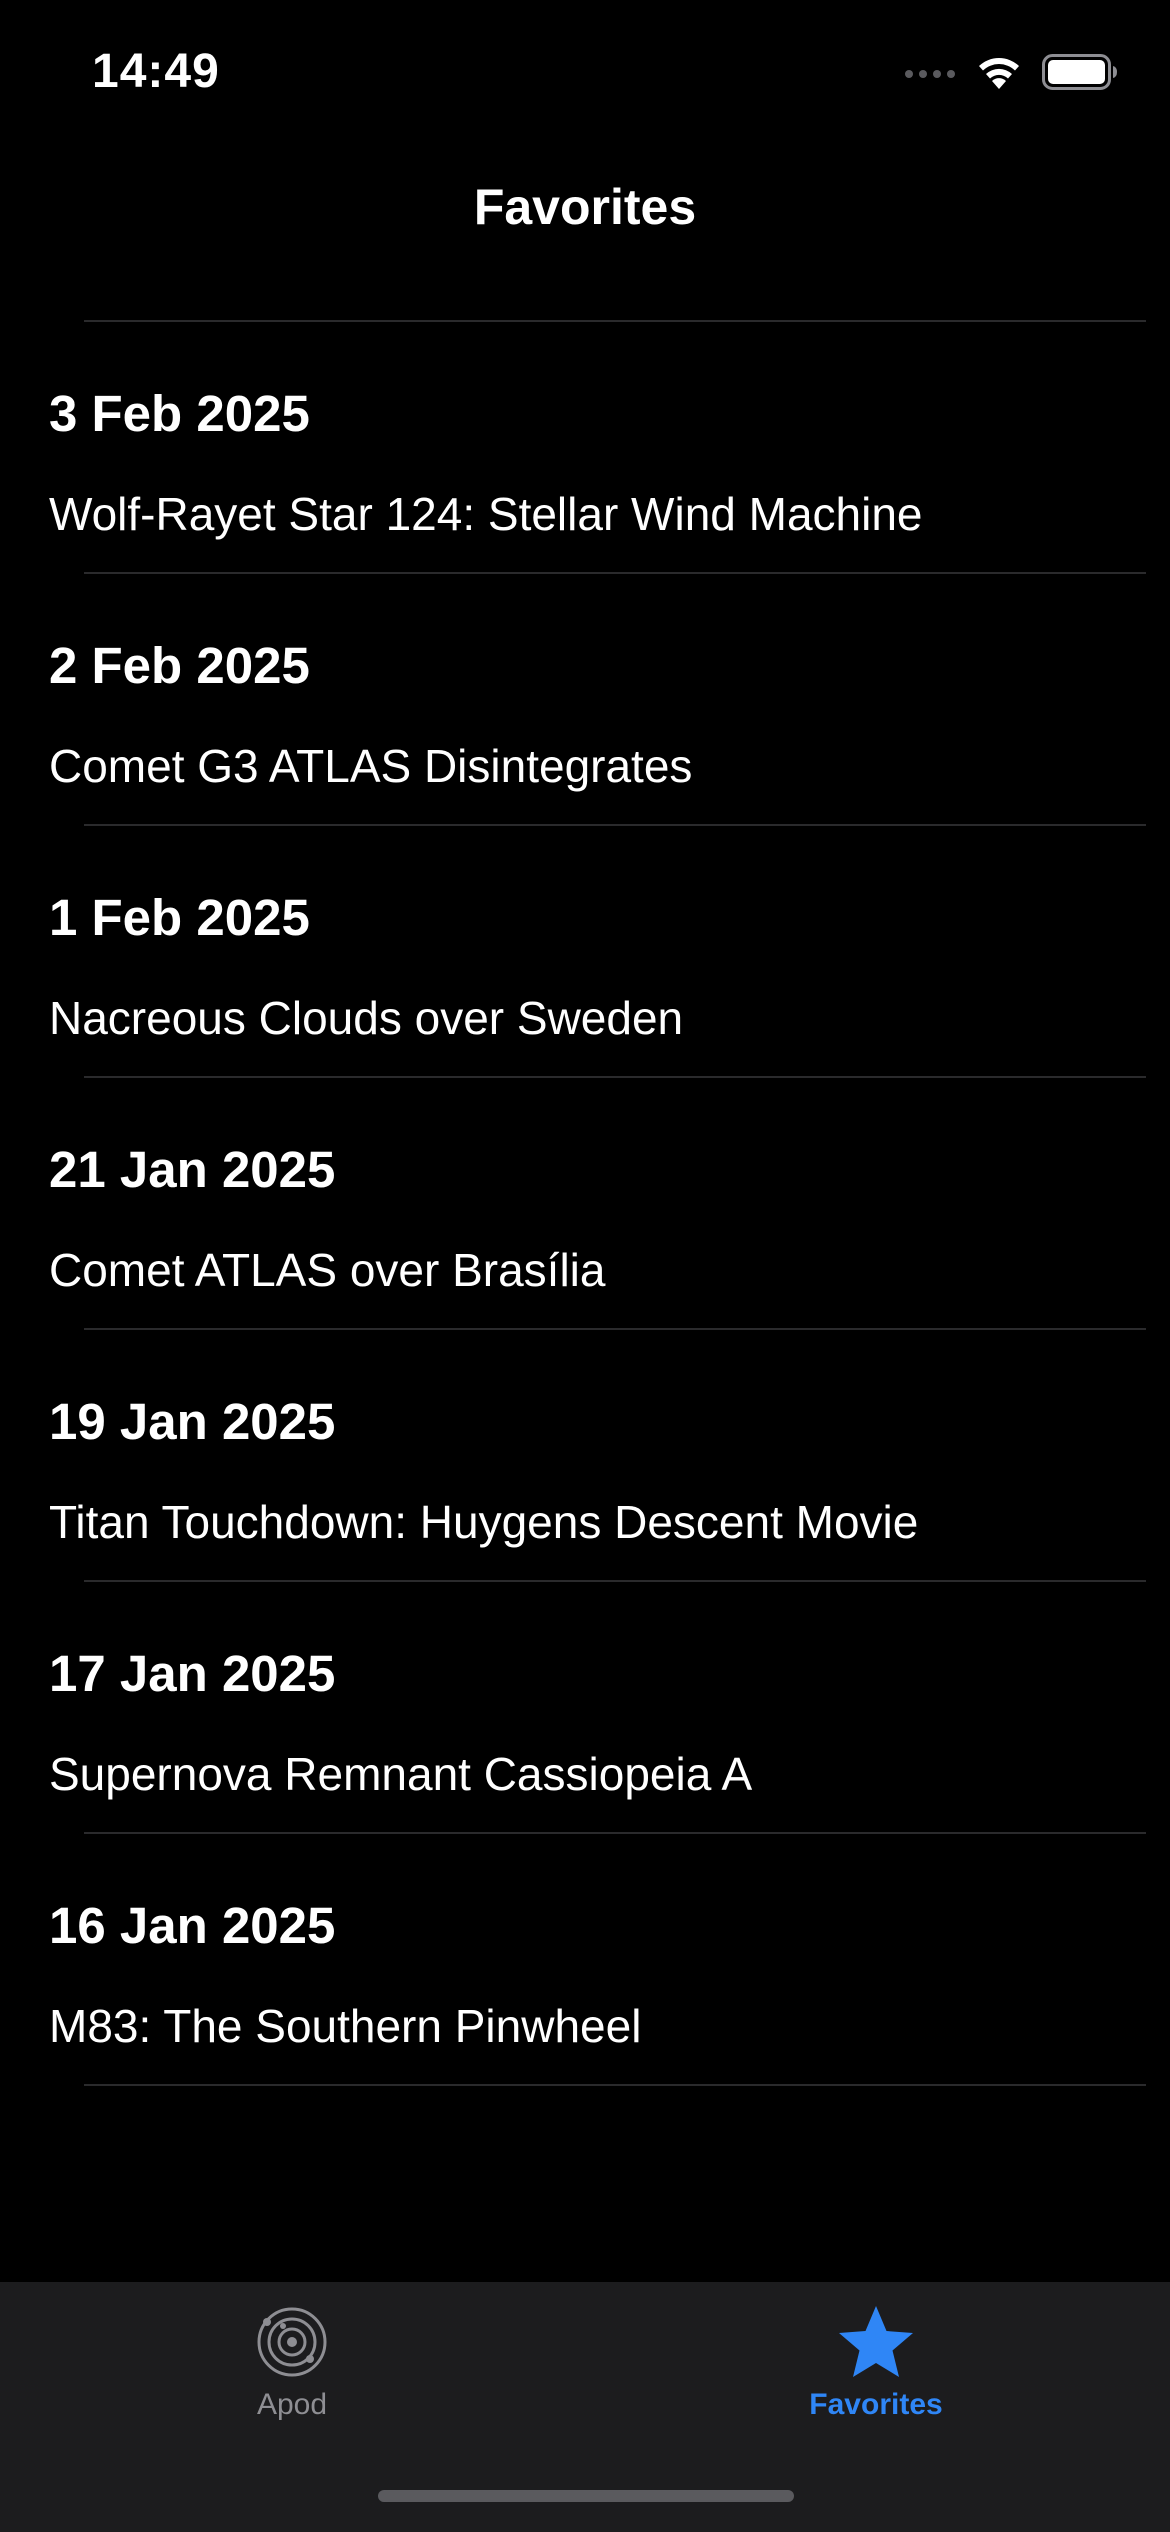 This screenshot has height=2532, width=1170. I want to click on item-date: 17 Jan 2025, so click(192, 1673).